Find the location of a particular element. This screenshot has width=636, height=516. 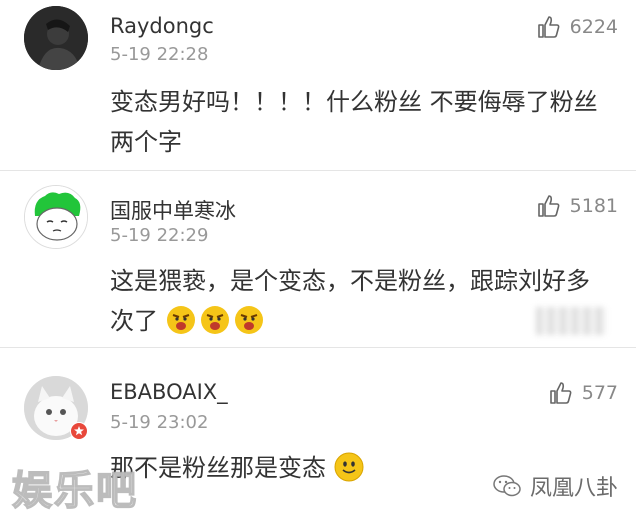

comment-text-content: 那不是粉丝那是变态 is located at coordinates (218, 468).